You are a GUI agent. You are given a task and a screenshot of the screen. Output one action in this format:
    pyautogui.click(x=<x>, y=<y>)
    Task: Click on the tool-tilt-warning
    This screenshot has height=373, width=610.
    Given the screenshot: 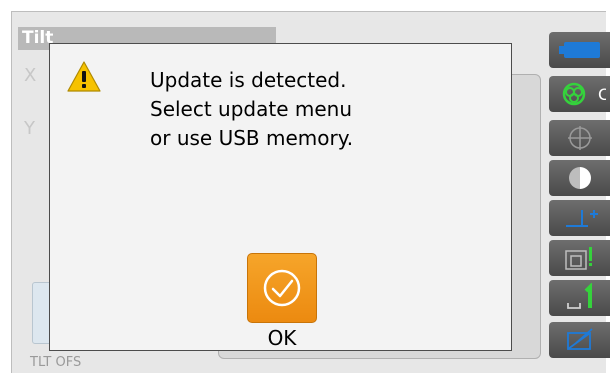 What is the action you would take?
    pyautogui.click(x=579, y=258)
    